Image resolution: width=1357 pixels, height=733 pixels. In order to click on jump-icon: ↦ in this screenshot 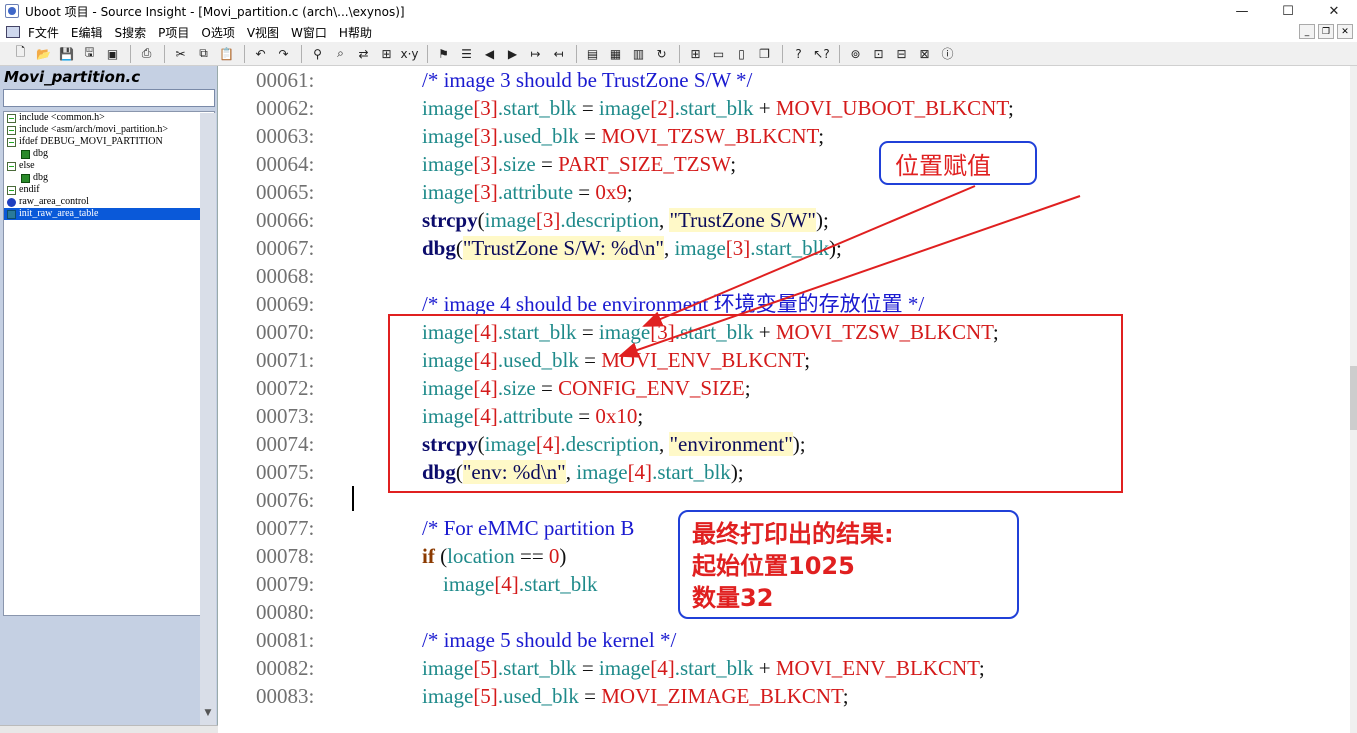, I will do `click(535, 54)`.